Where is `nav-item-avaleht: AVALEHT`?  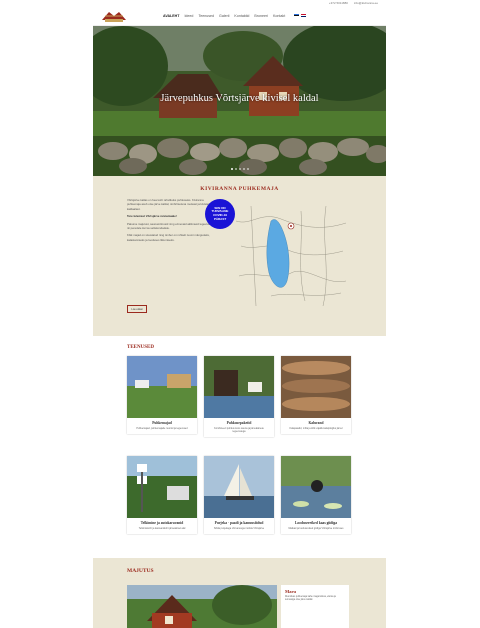 nav-item-avaleht: AVALEHT is located at coordinates (171, 16).